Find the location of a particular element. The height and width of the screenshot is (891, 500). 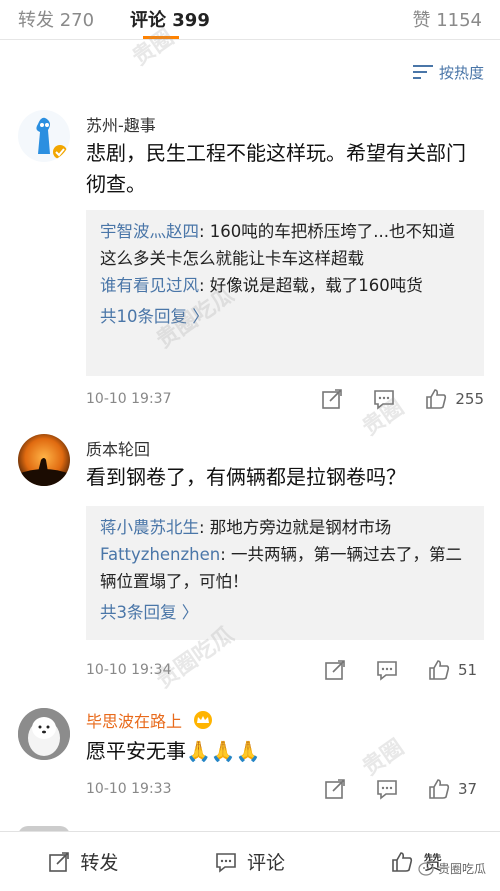

sort-by-hot-button: 按热度 is located at coordinates (447, 72).